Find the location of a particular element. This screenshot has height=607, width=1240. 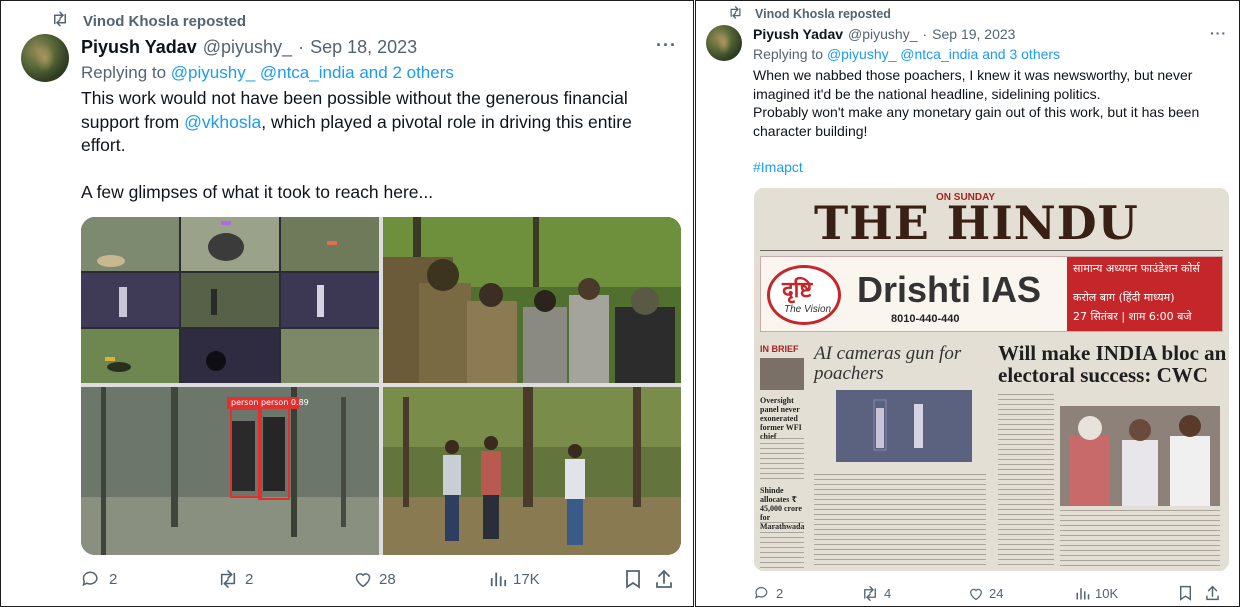

views-button: 10K is located at coordinates (1127, 593).